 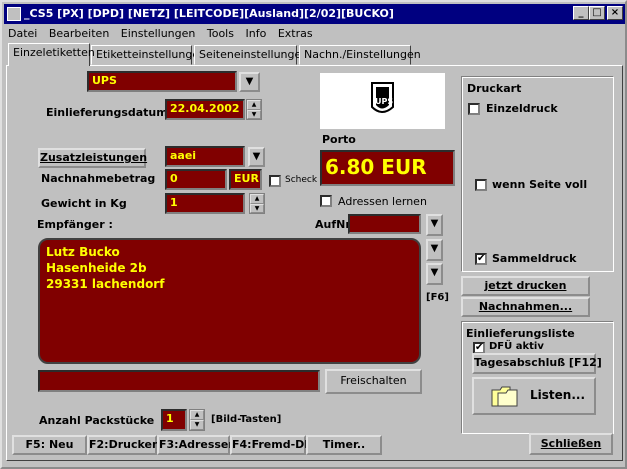 I want to click on seite-voll-checkbox, so click(x=481, y=185).